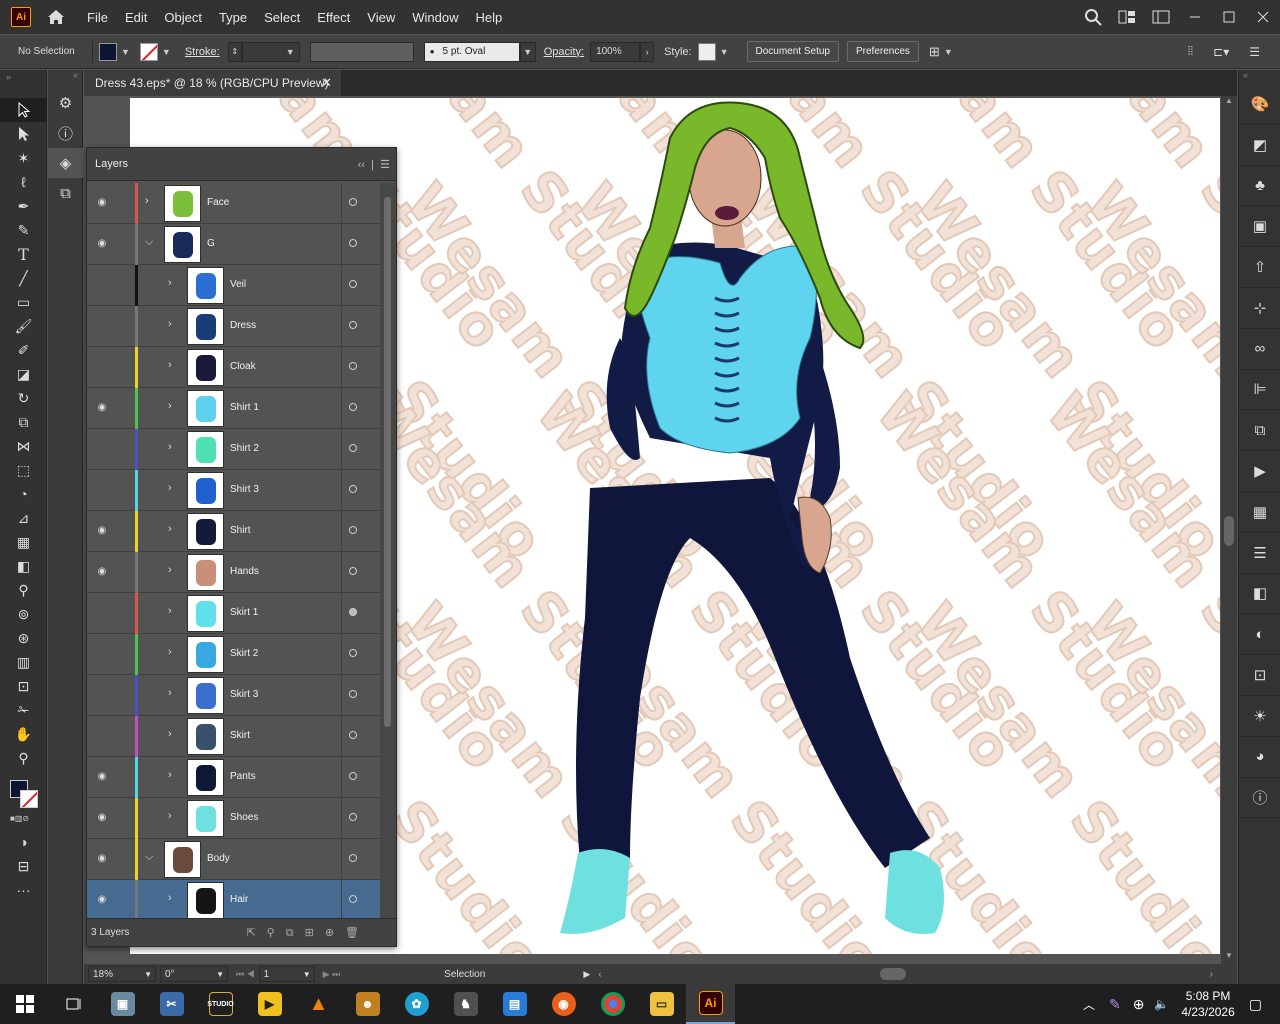 Image resolution: width=1280 pixels, height=1024 pixels. What do you see at coordinates (416, 1004) in the screenshot?
I see `network-app-icon: ✿` at bounding box center [416, 1004].